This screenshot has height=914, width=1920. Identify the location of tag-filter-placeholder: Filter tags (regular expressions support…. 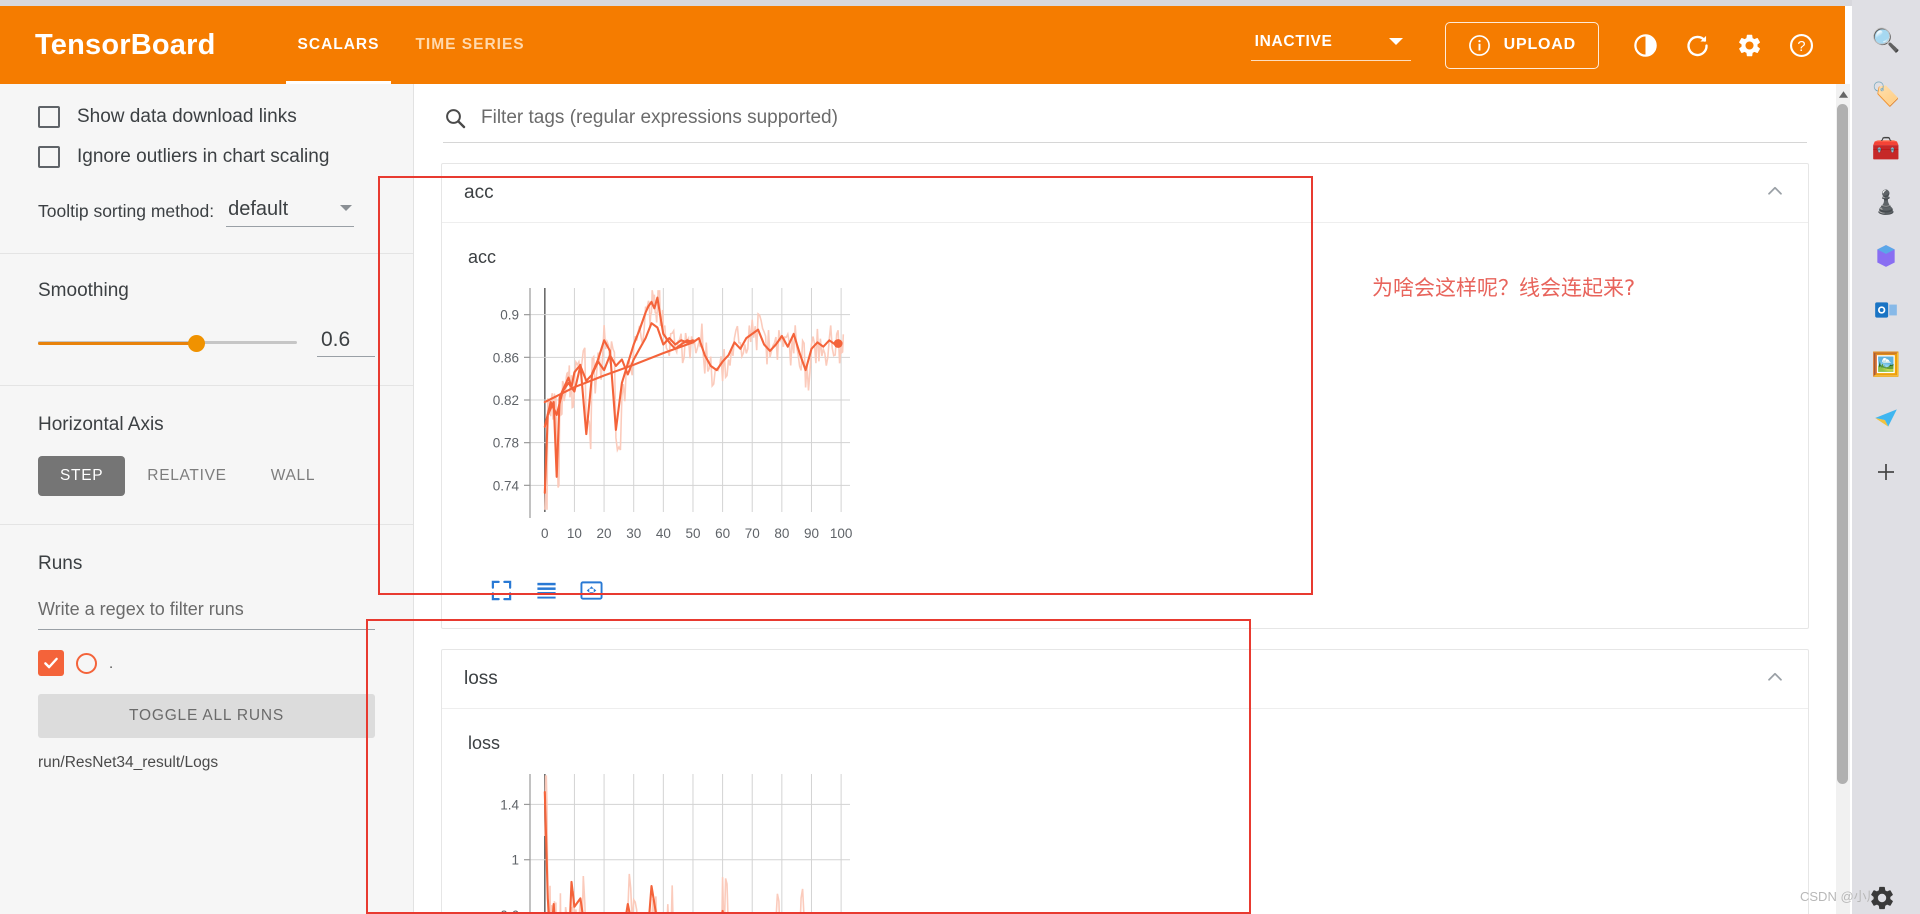
(659, 117).